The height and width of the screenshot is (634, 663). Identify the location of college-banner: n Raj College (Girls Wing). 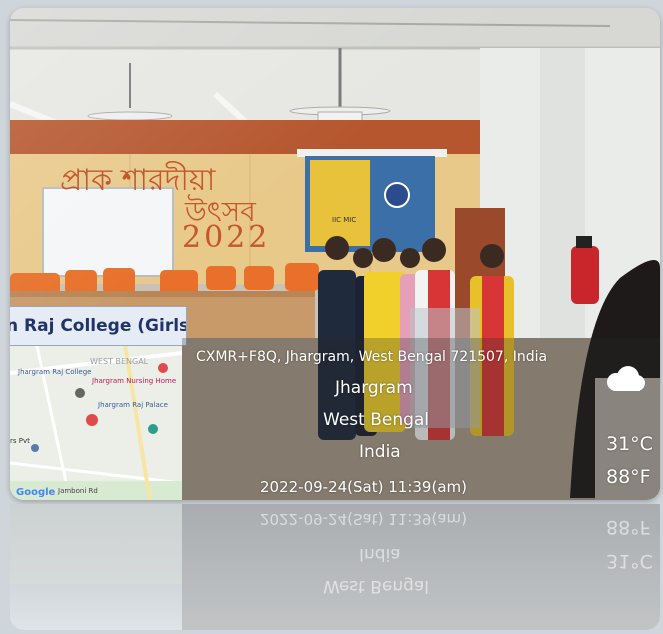
(98, 326).